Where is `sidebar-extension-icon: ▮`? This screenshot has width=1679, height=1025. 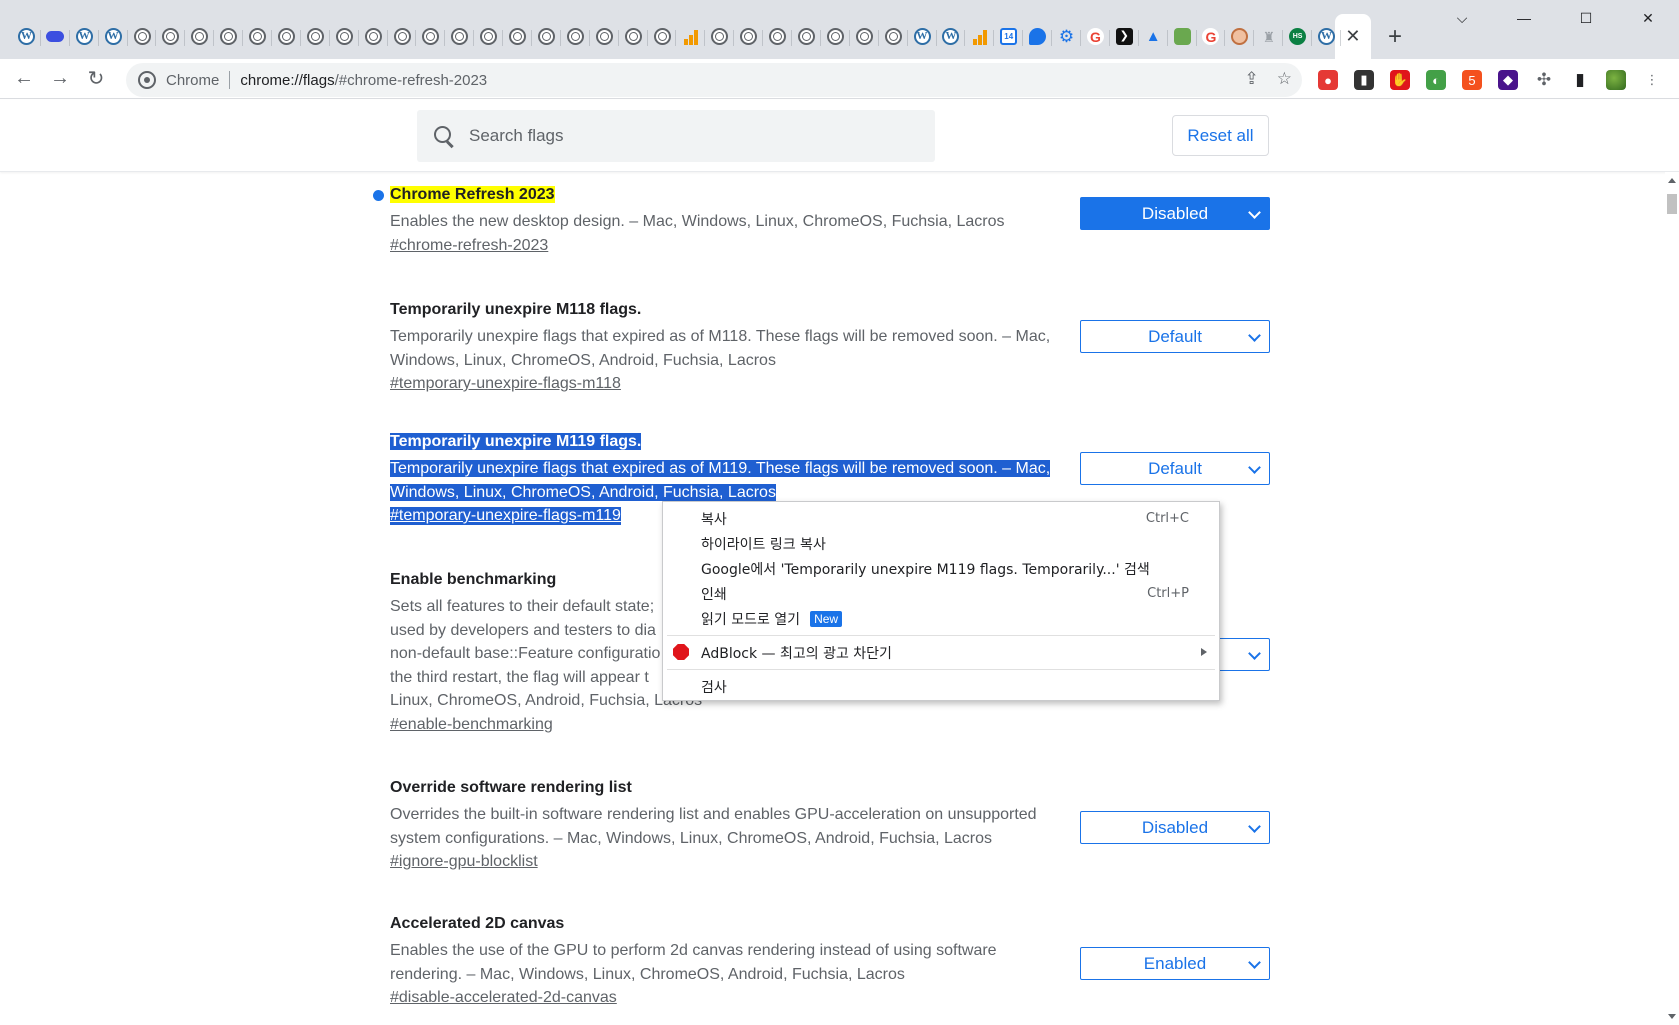
sidebar-extension-icon: ▮ is located at coordinates (1364, 80).